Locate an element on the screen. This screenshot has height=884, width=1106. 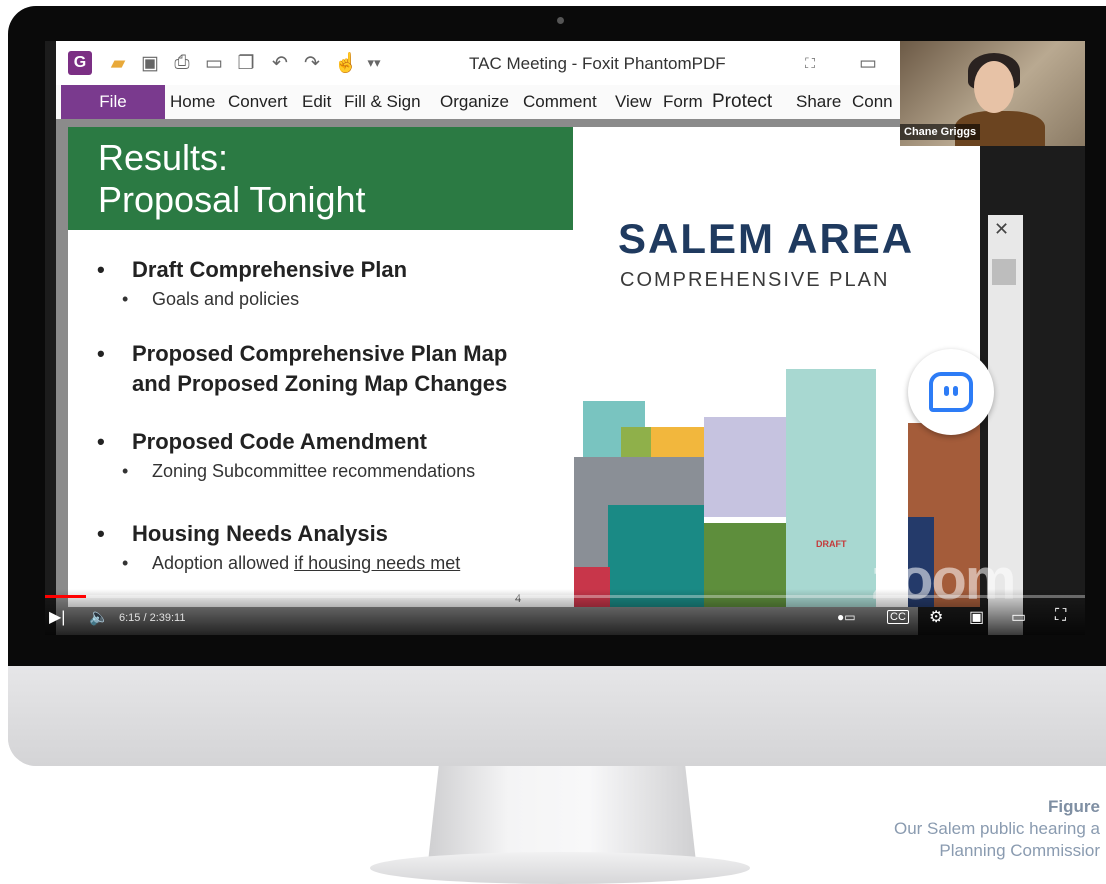
salem-logo-subtitle: COMPREHENSIVE PLAN is located at coordinates (755, 280).